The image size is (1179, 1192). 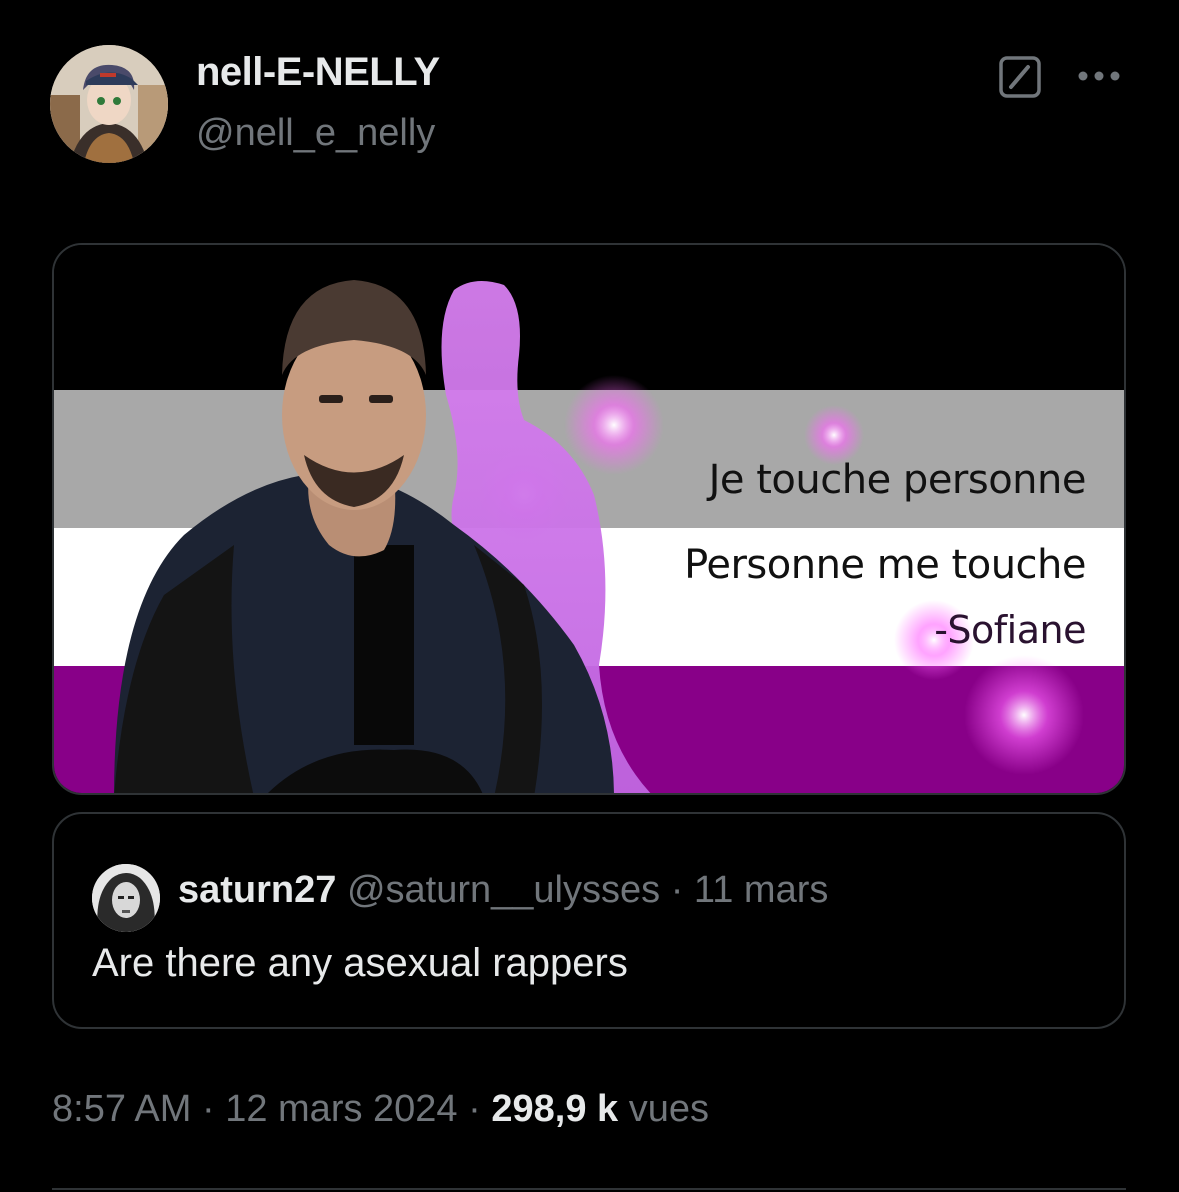 I want to click on bw-portrait-icon, so click(x=126, y=898).